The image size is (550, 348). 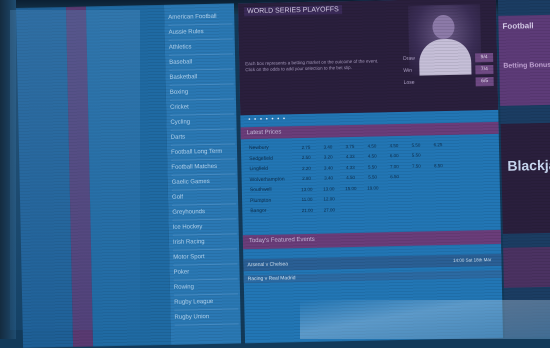 I want to click on course-name: Newbury, so click(x=272, y=147).